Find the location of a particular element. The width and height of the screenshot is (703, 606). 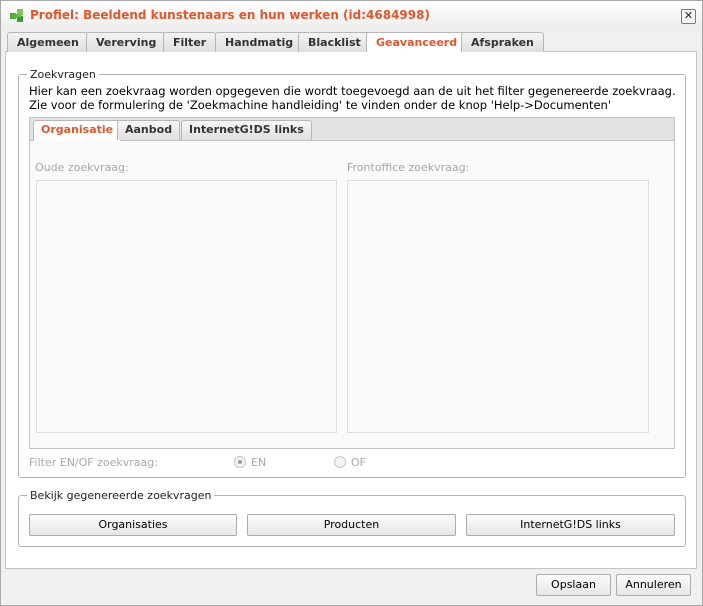

tab-afspraken: Afspraken is located at coordinates (502, 42).